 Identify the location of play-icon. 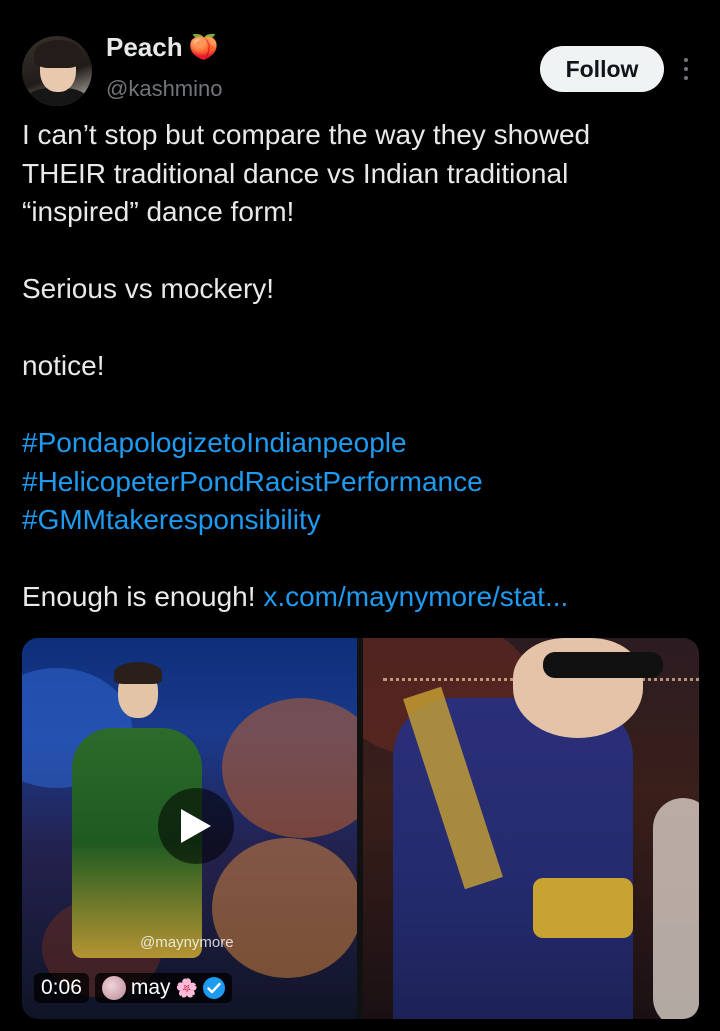
(196, 826).